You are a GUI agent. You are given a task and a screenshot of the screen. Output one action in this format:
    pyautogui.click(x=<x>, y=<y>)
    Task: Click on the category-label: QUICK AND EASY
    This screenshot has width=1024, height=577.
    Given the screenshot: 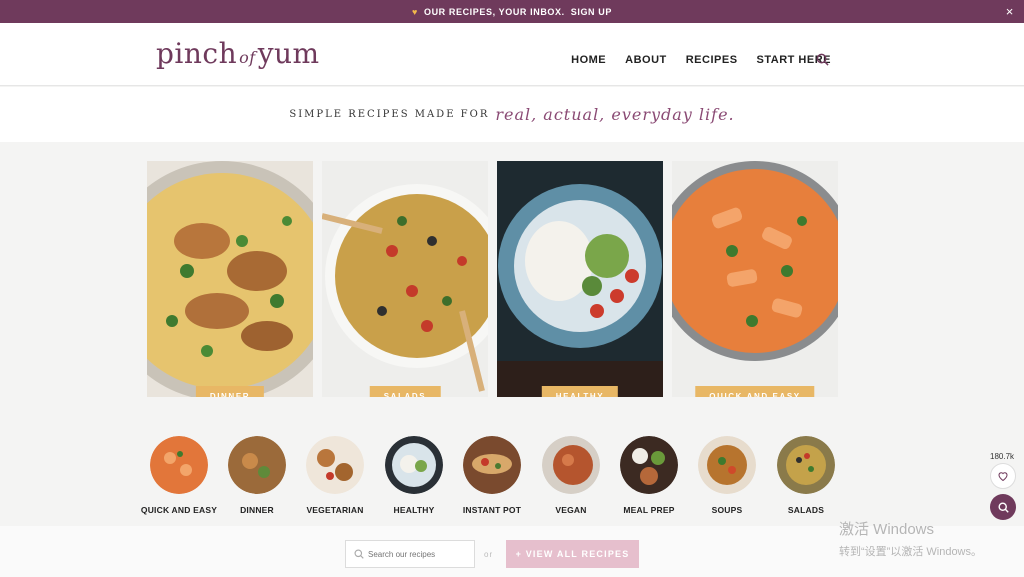 What is the action you would take?
    pyautogui.click(x=179, y=510)
    